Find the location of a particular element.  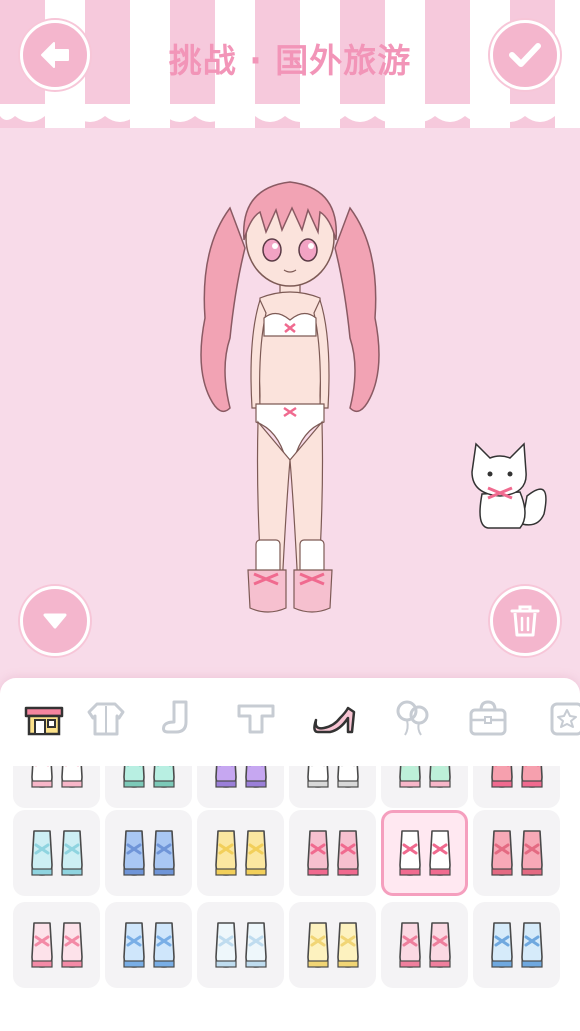

triangle-down-icon is located at coordinates (55, 621).